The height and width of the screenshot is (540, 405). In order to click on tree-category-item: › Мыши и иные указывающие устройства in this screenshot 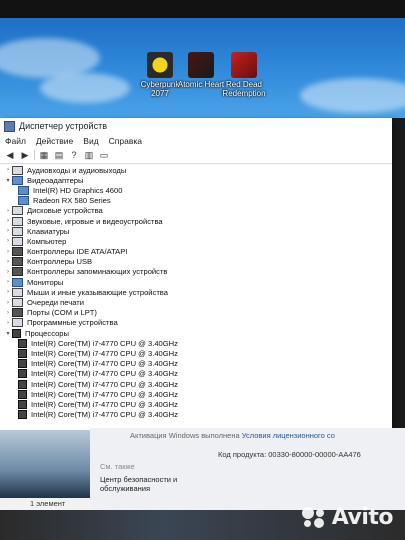, I will do `click(196, 292)`.